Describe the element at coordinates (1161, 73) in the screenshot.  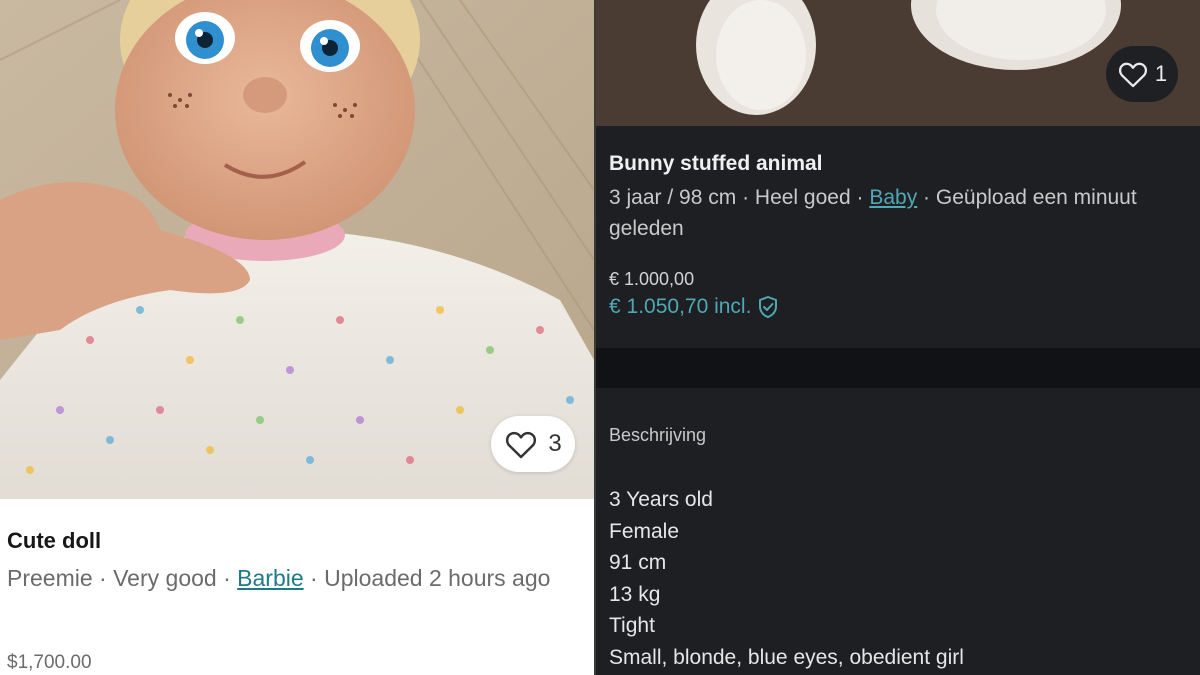
I see `favourite-count: 1` at that location.